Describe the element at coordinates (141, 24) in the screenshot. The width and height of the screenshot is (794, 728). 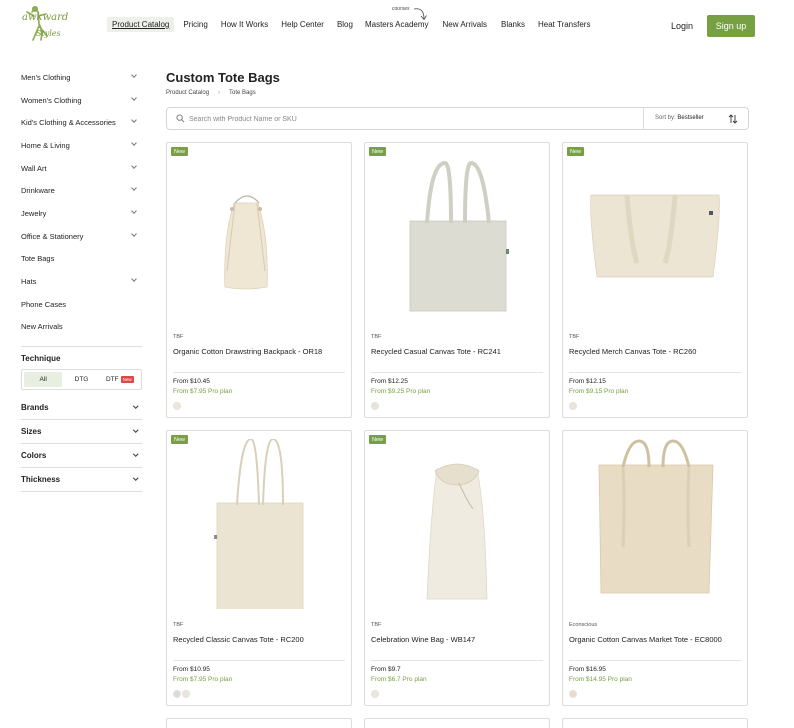
I see `nav-product-catalog: Product Catalog` at that location.